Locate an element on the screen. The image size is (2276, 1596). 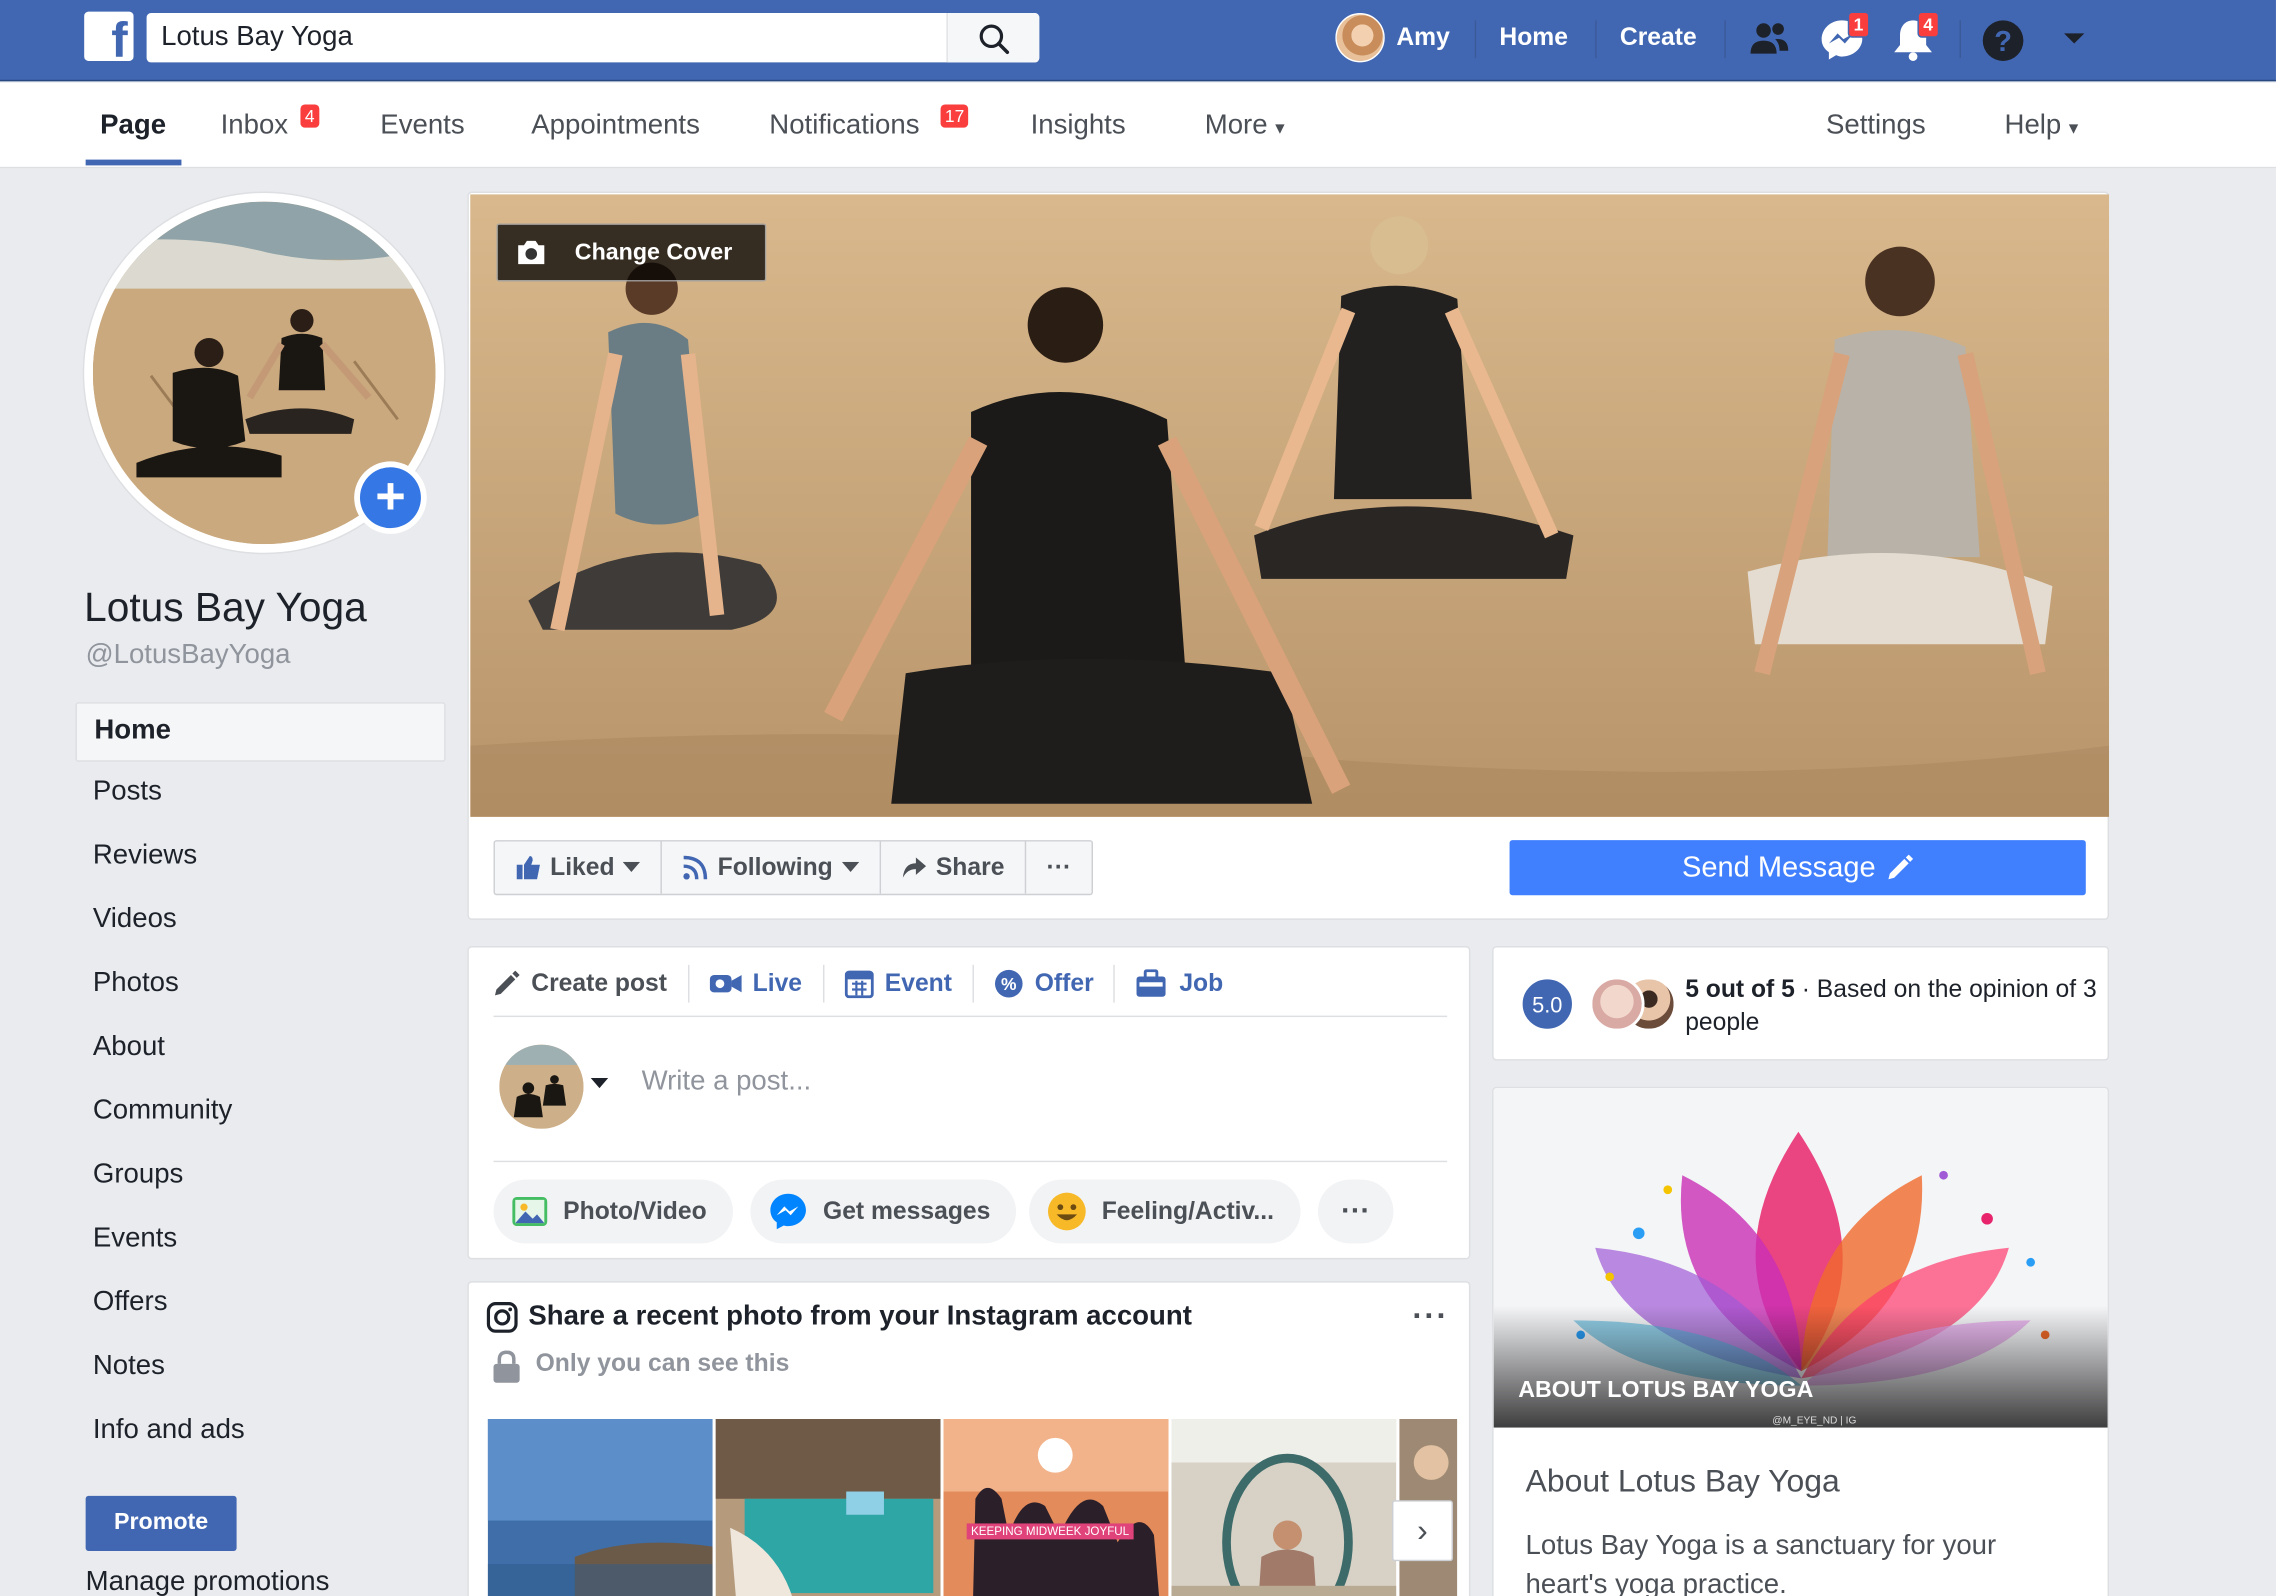
create-link: Create is located at coordinates (1658, 37).